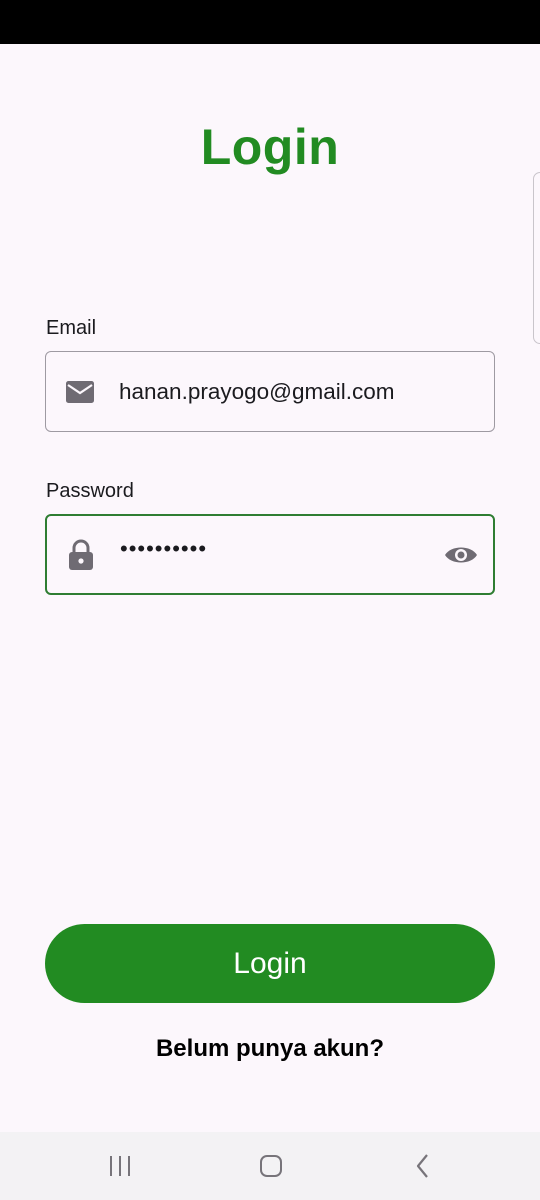 Image resolution: width=540 pixels, height=1200 pixels. I want to click on navigation-bar, so click(270, 1166).